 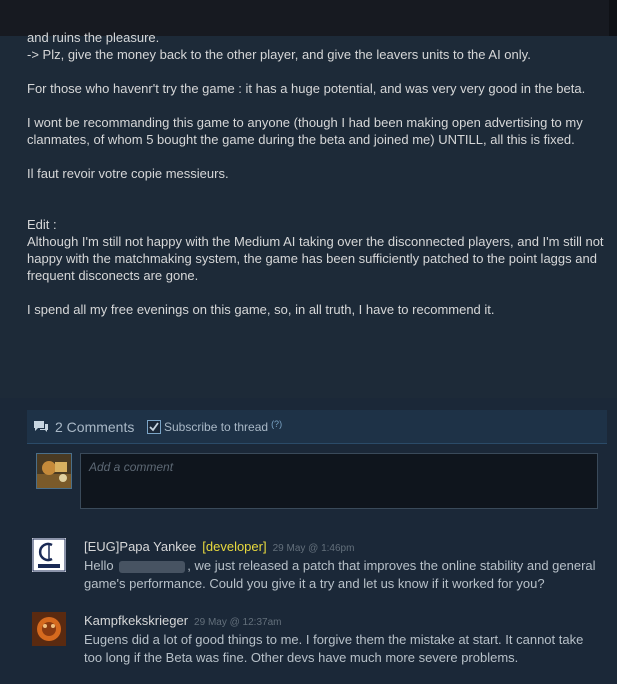 What do you see at coordinates (613, 18) in the screenshot?
I see `top-bar-edge` at bounding box center [613, 18].